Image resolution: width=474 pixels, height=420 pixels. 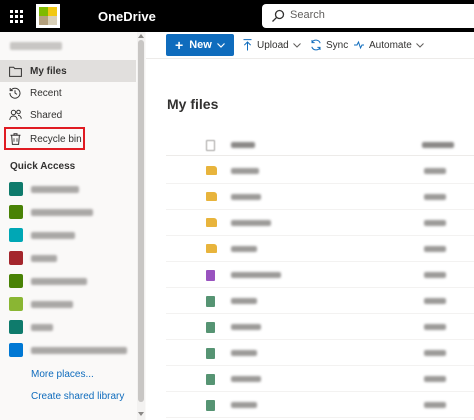 What do you see at coordinates (320, 145) in the screenshot?
I see `file-list-header` at bounding box center [320, 145].